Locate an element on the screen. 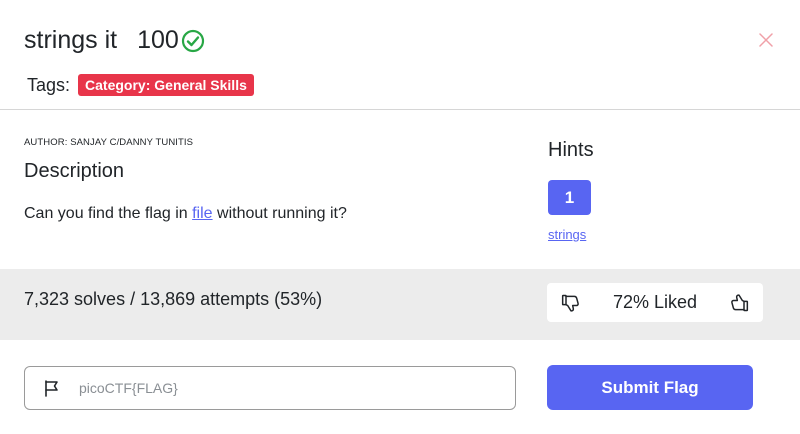 This screenshot has width=800, height=434. tags-row: Tags: Category: General Skills is located at coordinates (140, 85).